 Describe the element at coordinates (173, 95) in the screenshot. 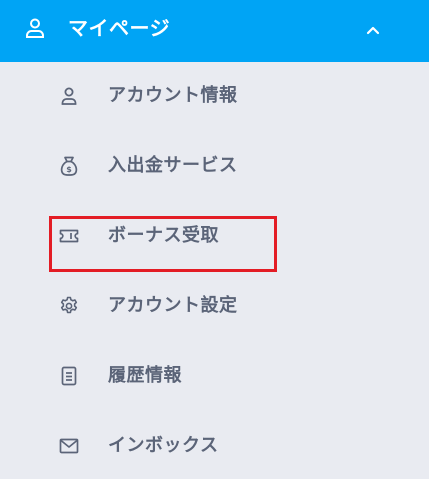

I see `menu-item-label: アカウント情報` at that location.